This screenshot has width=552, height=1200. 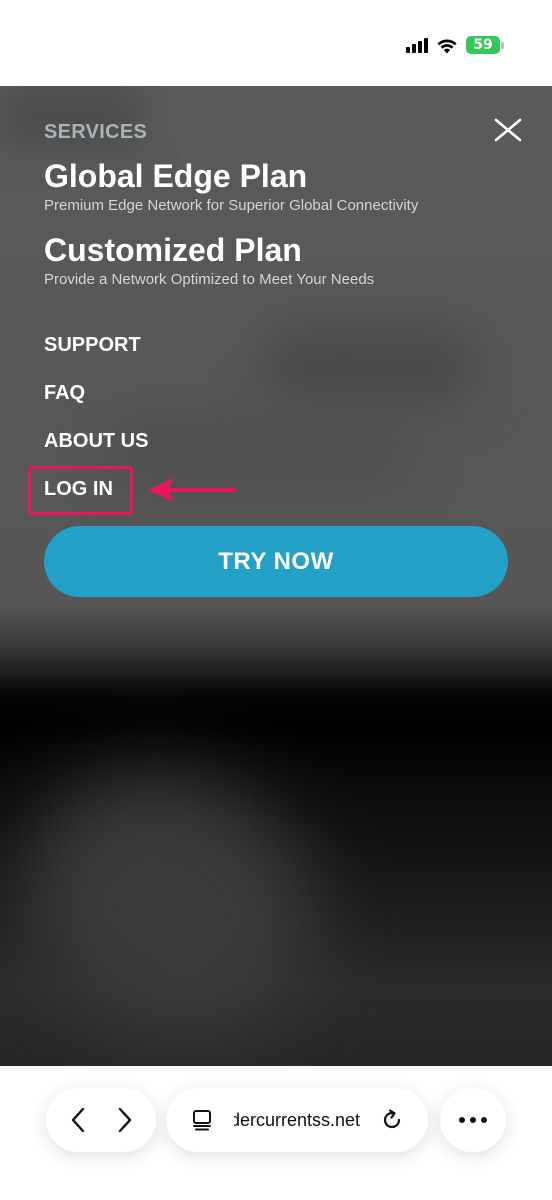 I want to click on forward-icon, so click(x=125, y=1120).